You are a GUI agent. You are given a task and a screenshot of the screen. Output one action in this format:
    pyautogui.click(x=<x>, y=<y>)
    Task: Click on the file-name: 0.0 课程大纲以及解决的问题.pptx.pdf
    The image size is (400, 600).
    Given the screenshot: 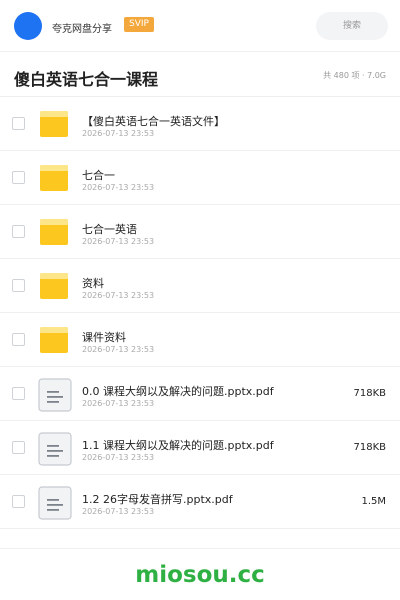 What is the action you would take?
    pyautogui.click(x=178, y=391)
    